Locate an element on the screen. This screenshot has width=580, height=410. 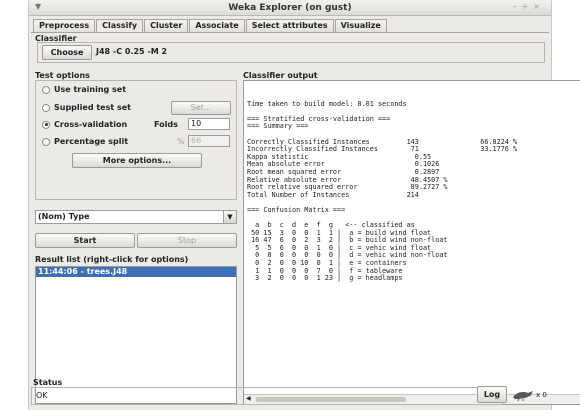
percent-sign: % is located at coordinates (181, 141).